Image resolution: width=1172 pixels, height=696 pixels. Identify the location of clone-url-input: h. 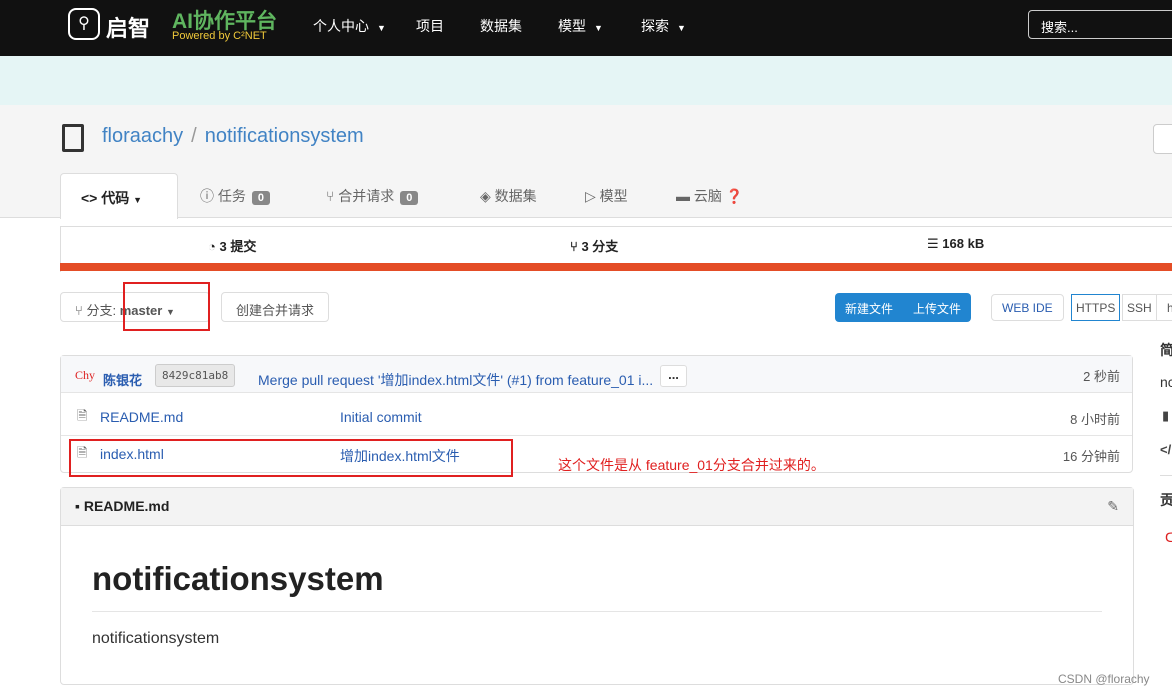
(1164, 307).